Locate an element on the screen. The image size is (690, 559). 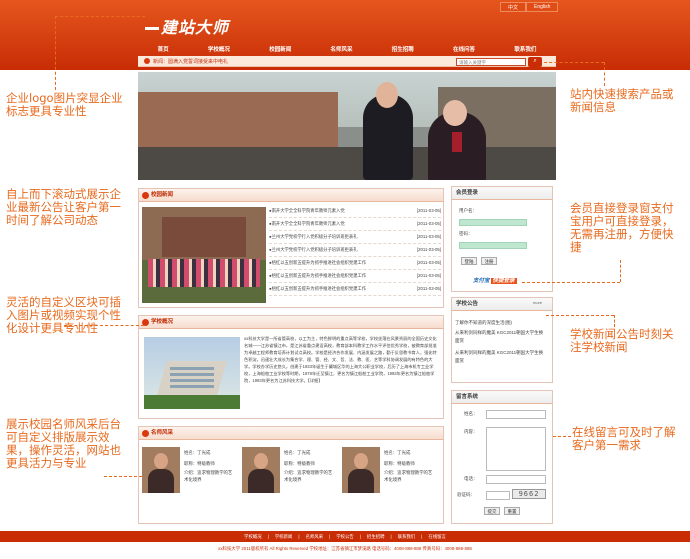
list-item: 了解你不知道的深度生活(图) is located at coordinates (500, 322).